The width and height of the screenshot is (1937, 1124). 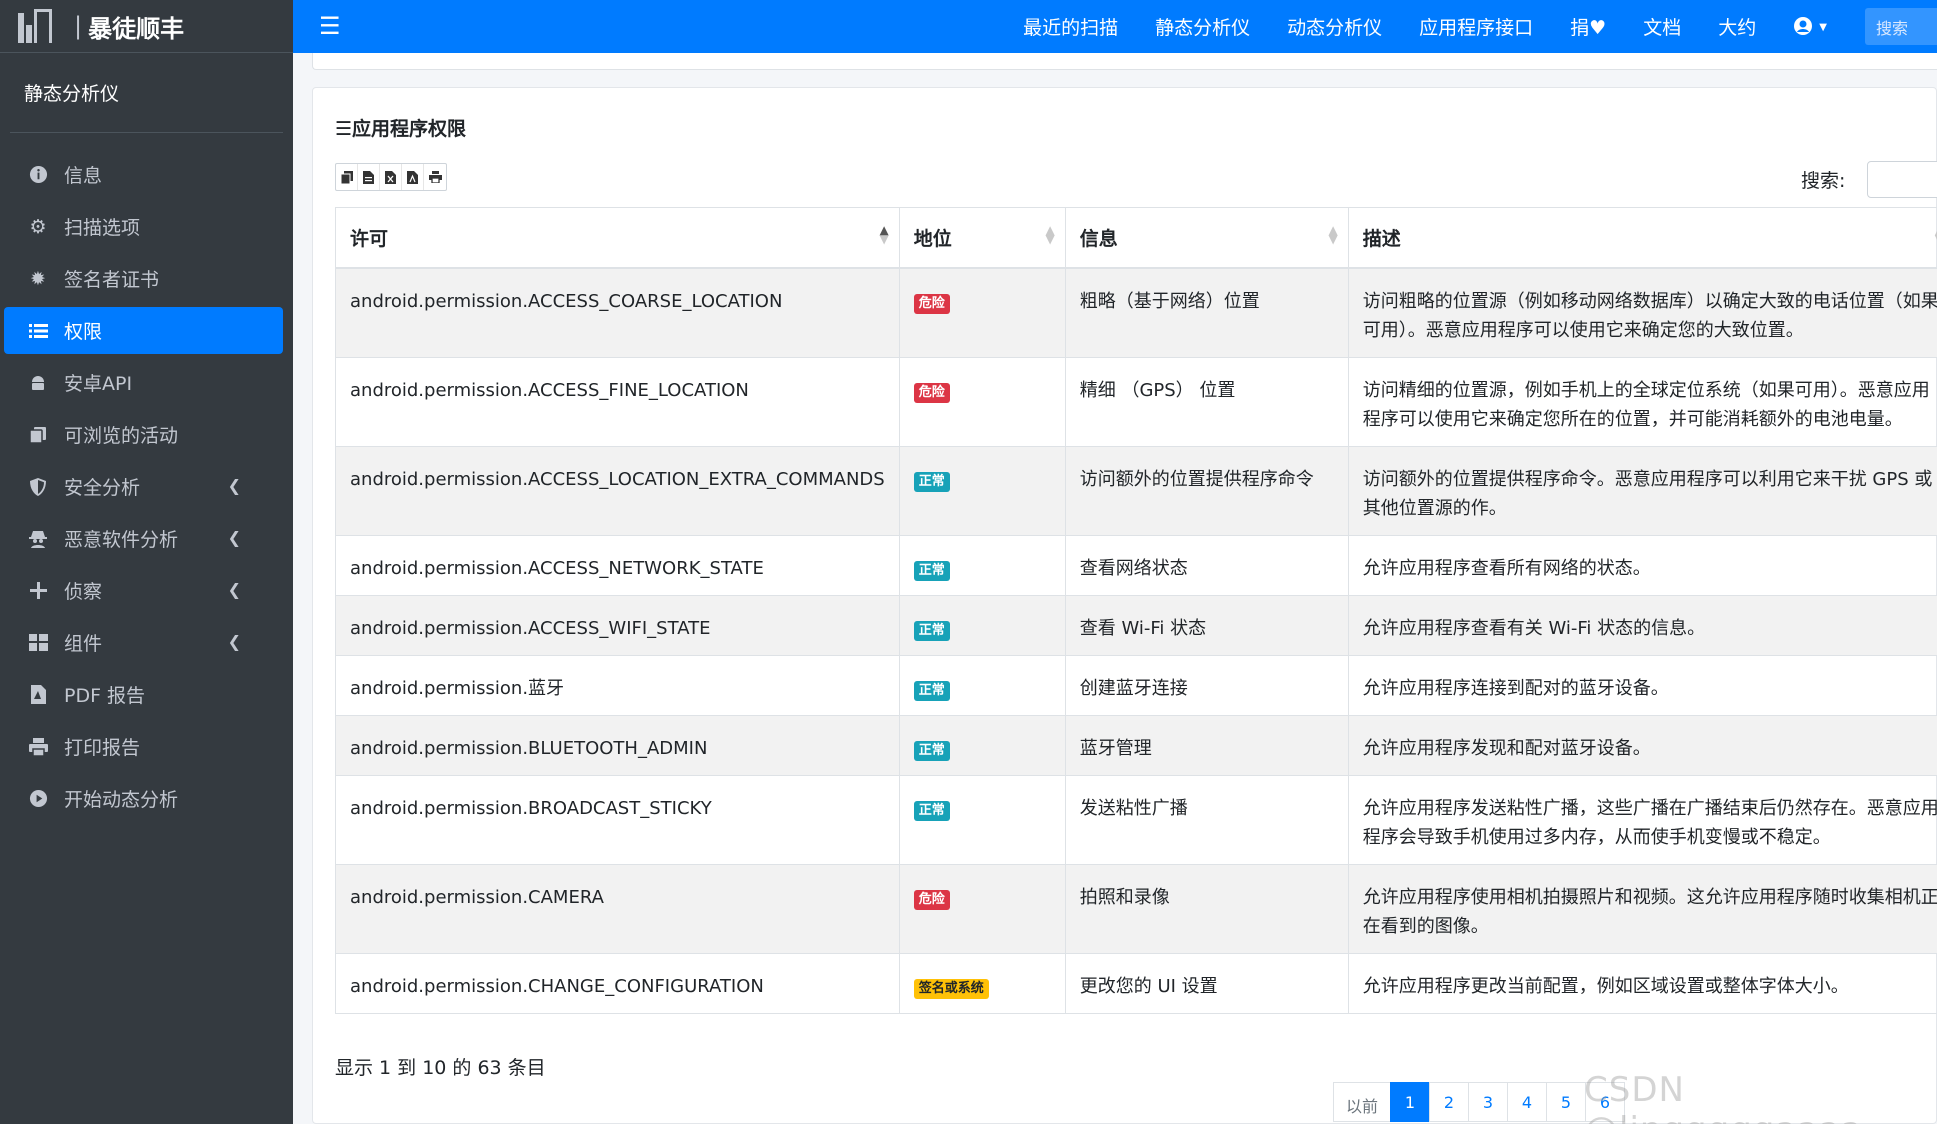 What do you see at coordinates (1476, 26) in the screenshot?
I see `nav-link-api: 应用程序接口` at bounding box center [1476, 26].